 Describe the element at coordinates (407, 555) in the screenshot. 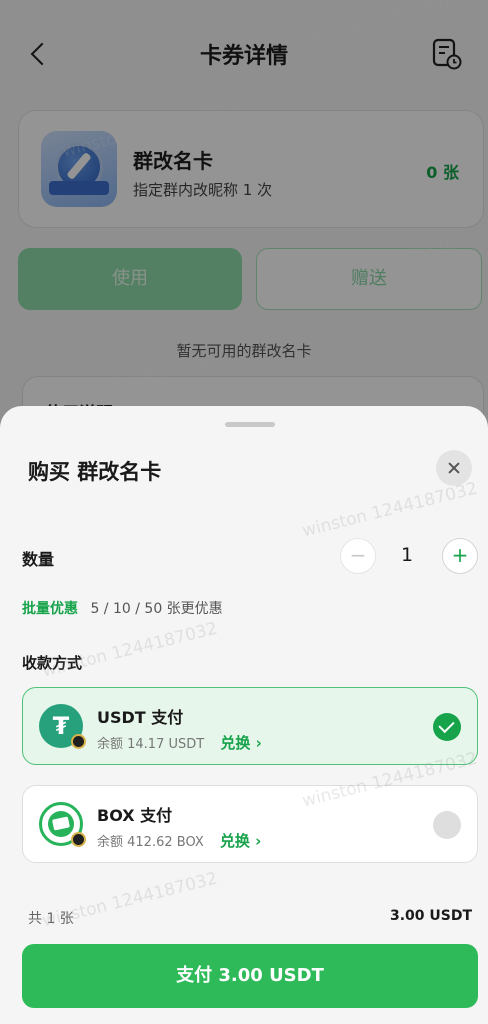

I see `quantity-value: 1` at that location.